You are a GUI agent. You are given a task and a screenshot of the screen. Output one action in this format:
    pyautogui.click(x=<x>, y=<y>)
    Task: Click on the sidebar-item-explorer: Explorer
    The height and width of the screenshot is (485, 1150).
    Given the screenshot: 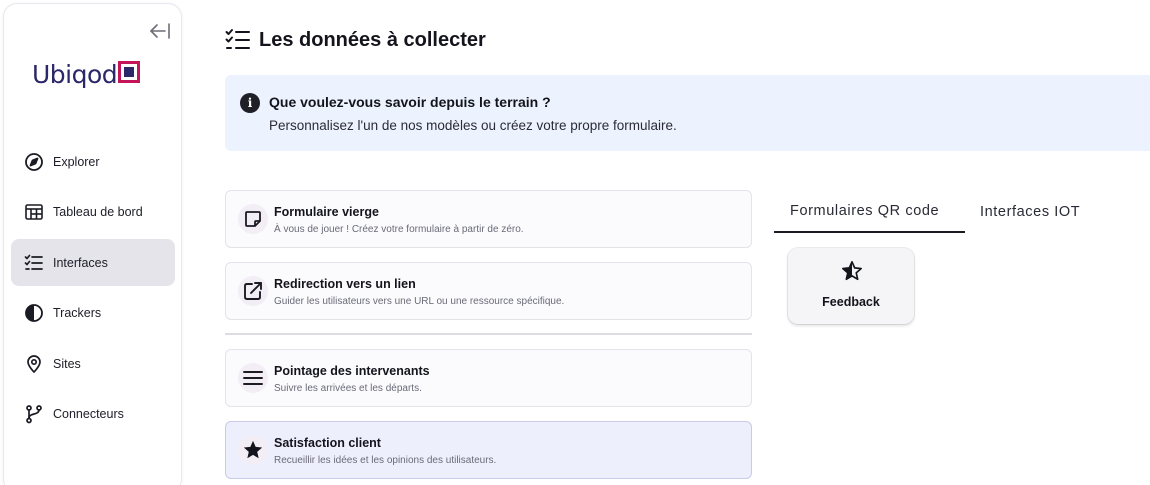 What is the action you would take?
    pyautogui.click(x=93, y=161)
    